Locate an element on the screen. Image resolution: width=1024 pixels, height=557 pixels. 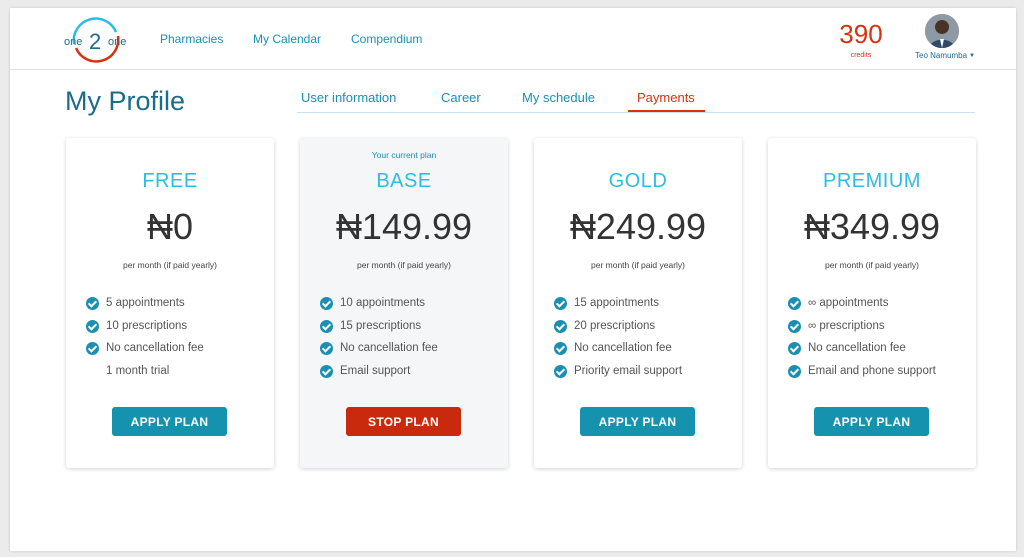
feature-item: Priority email support is located at coordinates (644, 375).